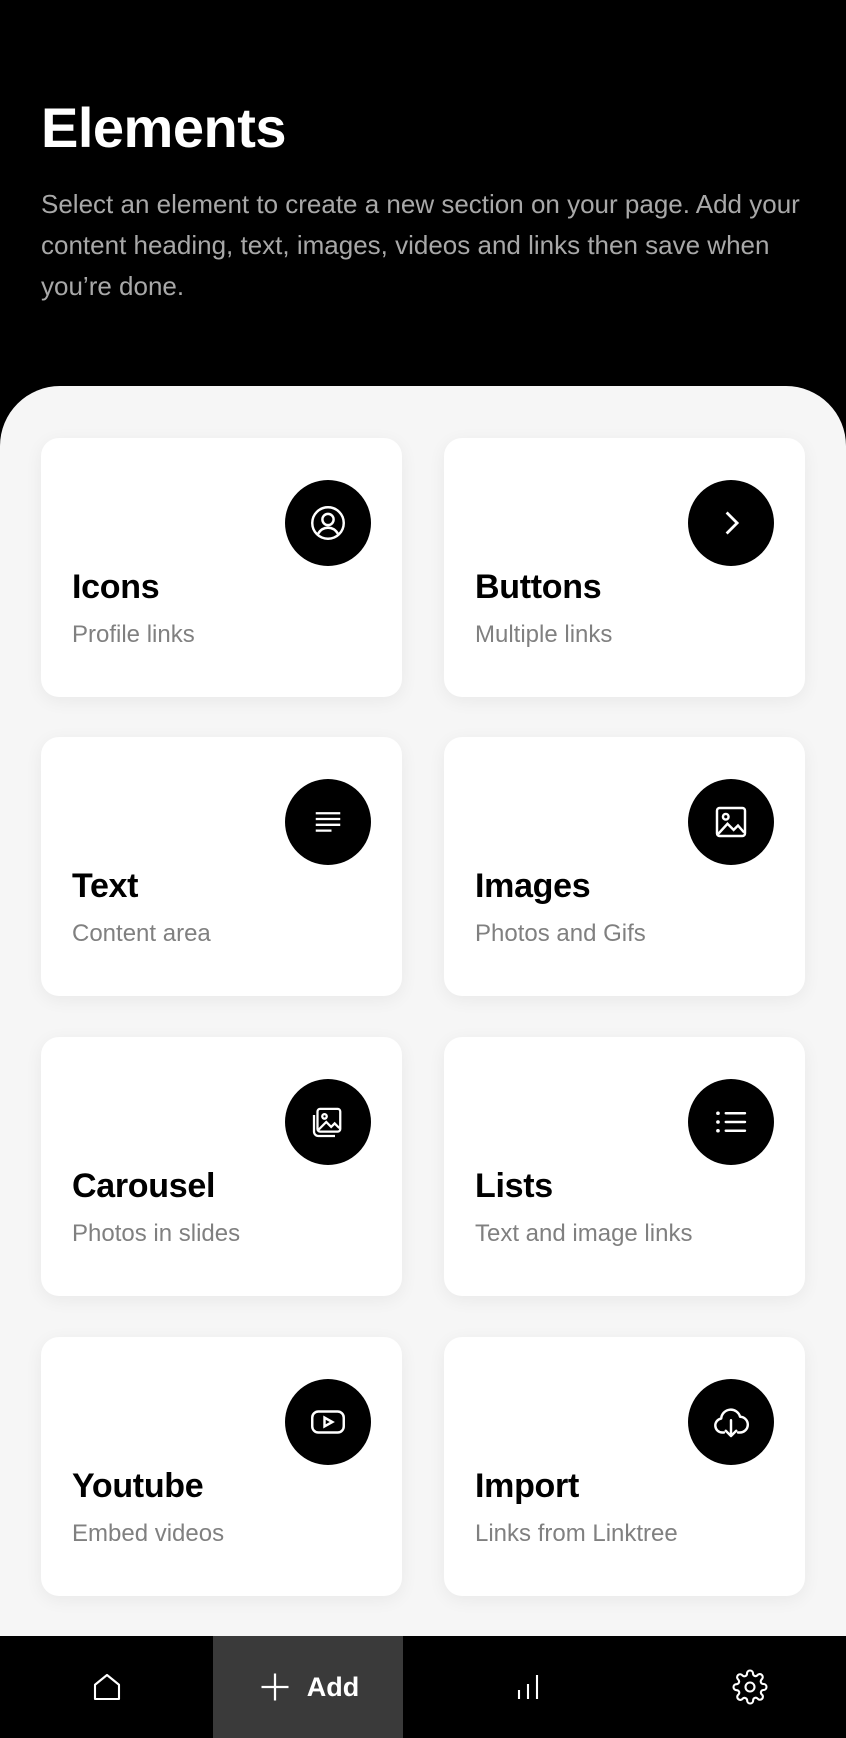 This screenshot has height=1738, width=846. What do you see at coordinates (221, 1466) in the screenshot?
I see `element-card-youtube: Youtube Embed videos` at bounding box center [221, 1466].